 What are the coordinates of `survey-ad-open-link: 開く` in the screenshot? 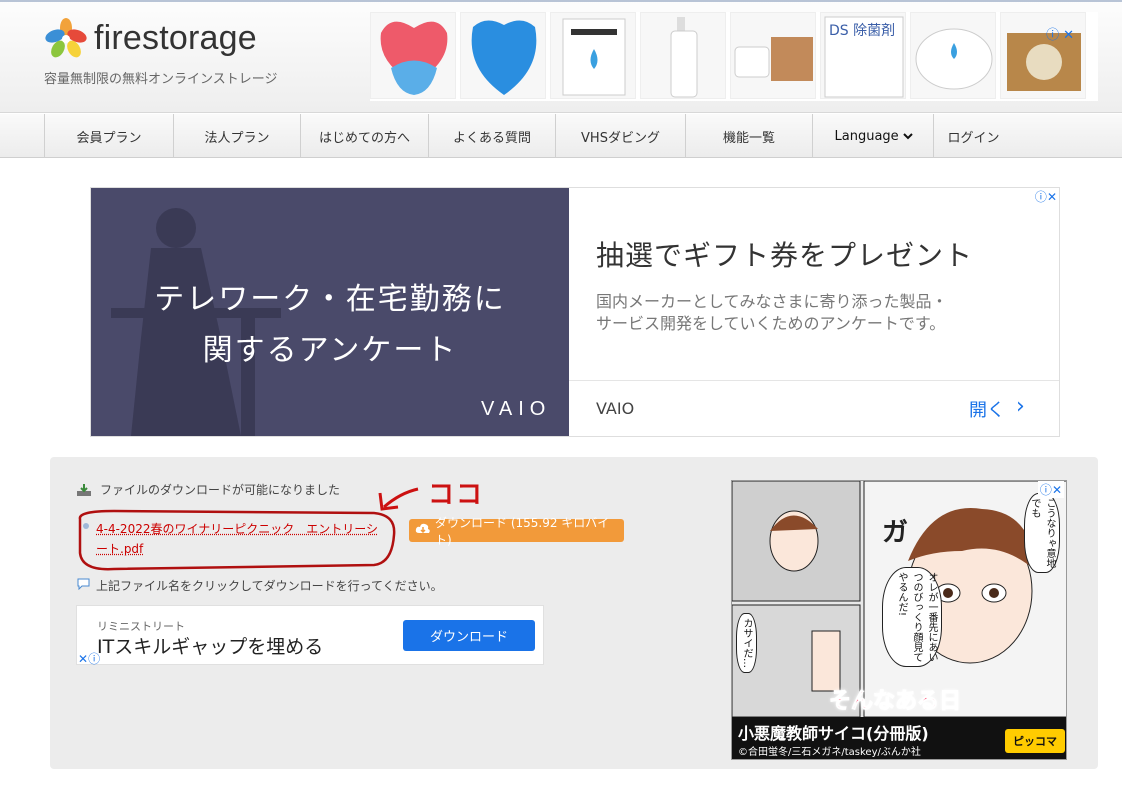 It's located at (987, 409).